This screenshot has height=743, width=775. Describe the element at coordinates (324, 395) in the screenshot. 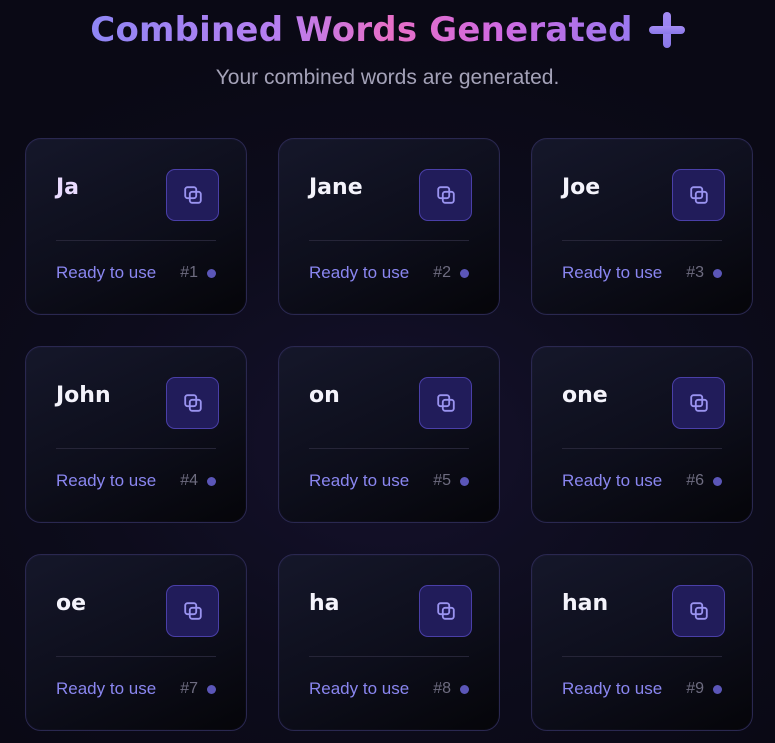

I see `word-text: on` at that location.